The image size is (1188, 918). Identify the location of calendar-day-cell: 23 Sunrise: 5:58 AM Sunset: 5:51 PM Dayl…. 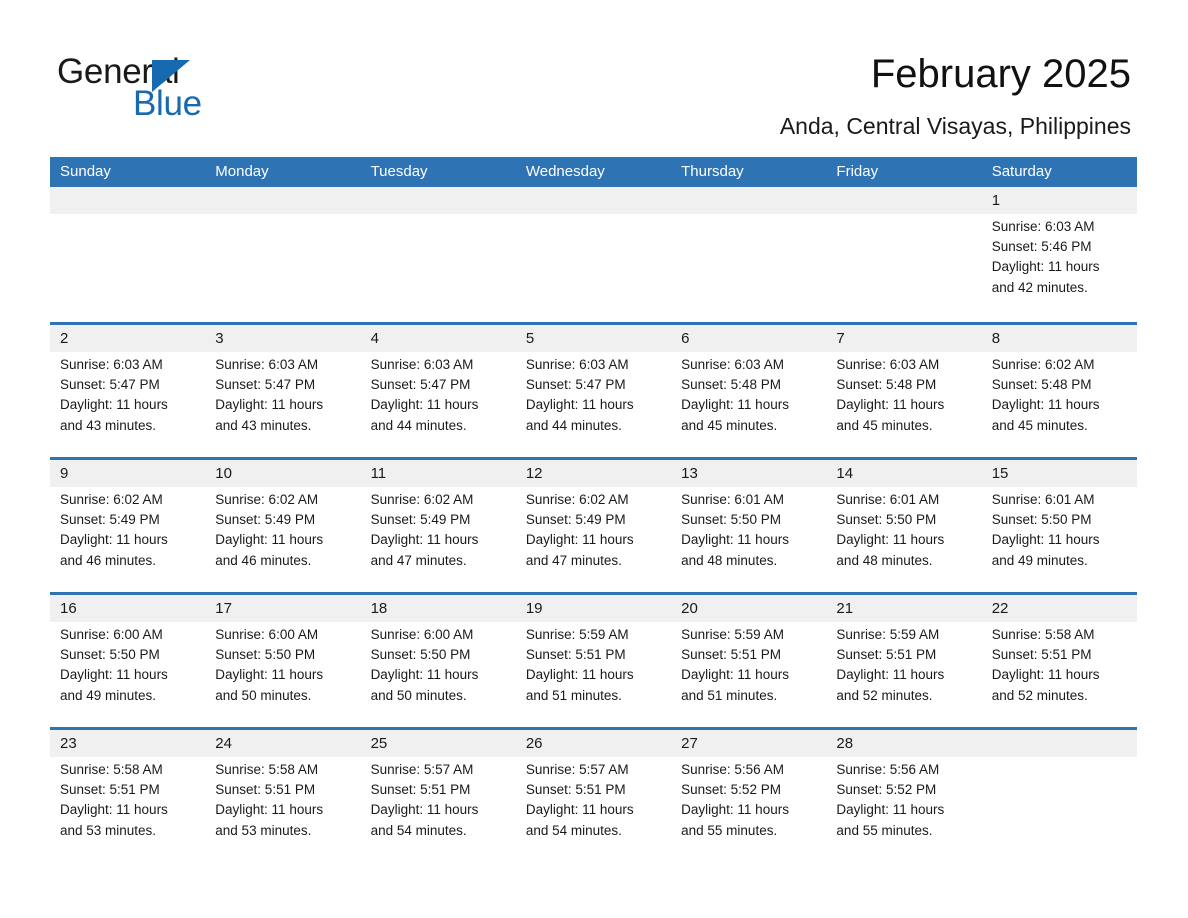
(127, 796).